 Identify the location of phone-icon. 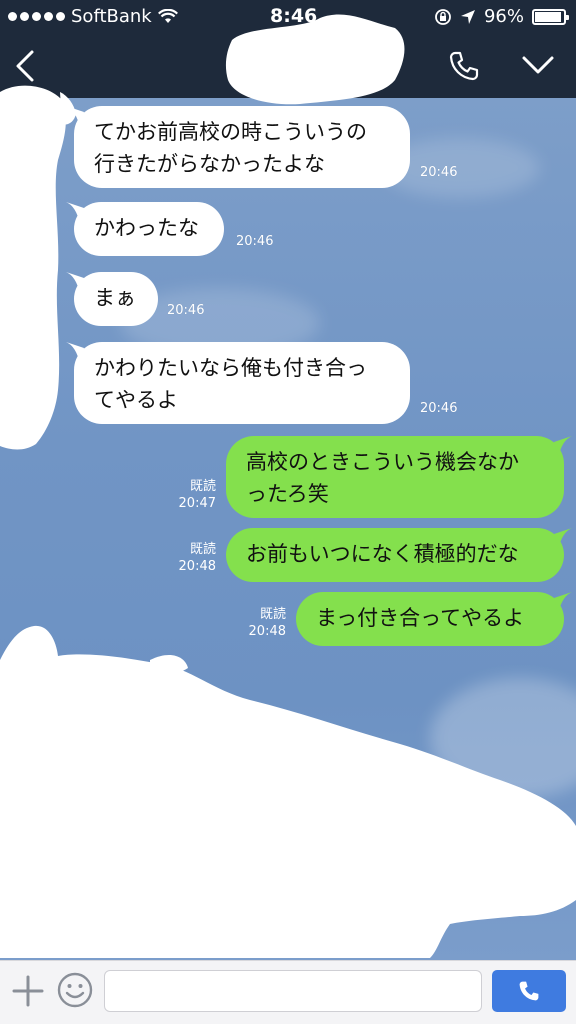
(529, 991).